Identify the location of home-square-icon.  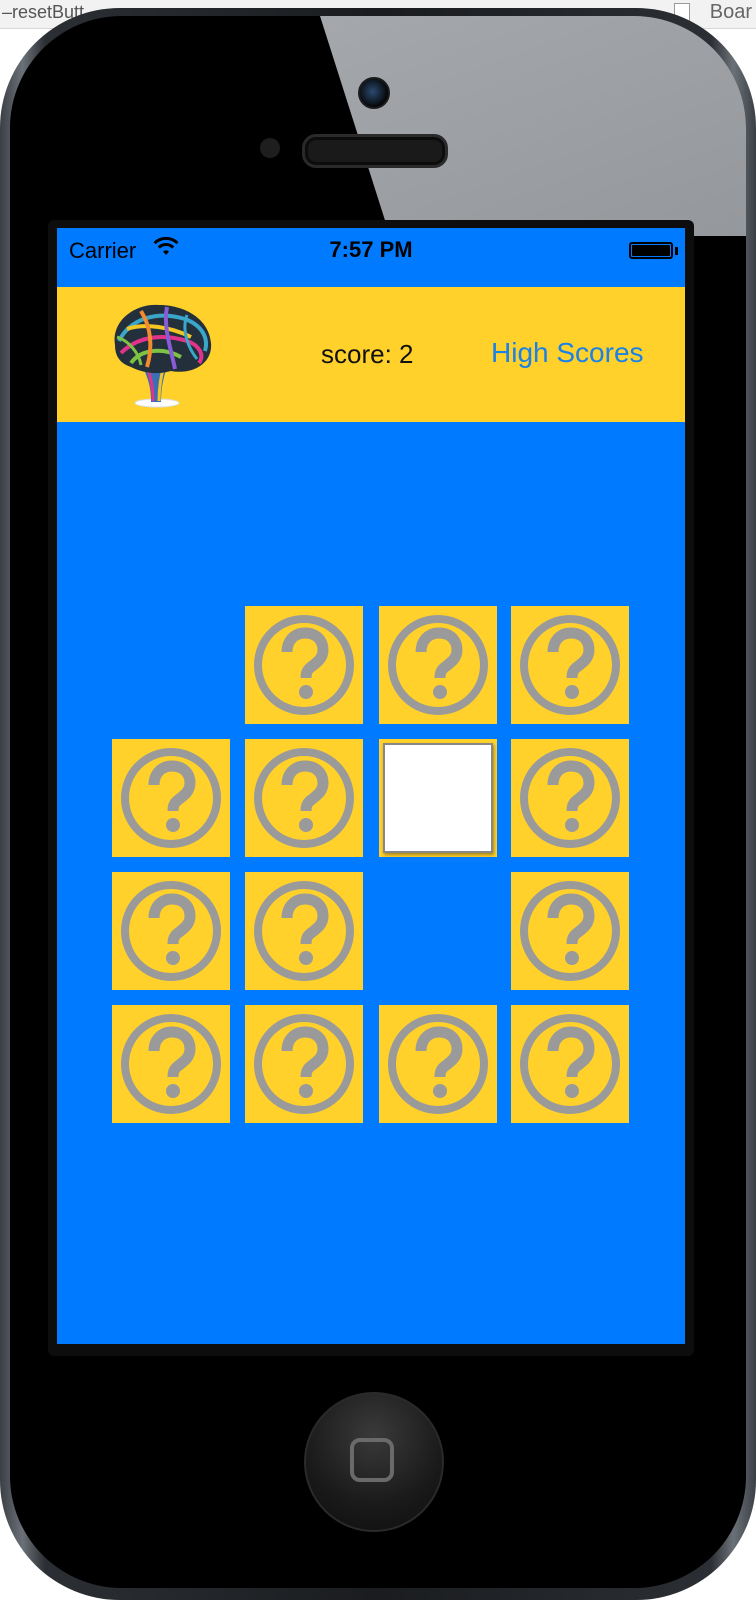
(372, 1460).